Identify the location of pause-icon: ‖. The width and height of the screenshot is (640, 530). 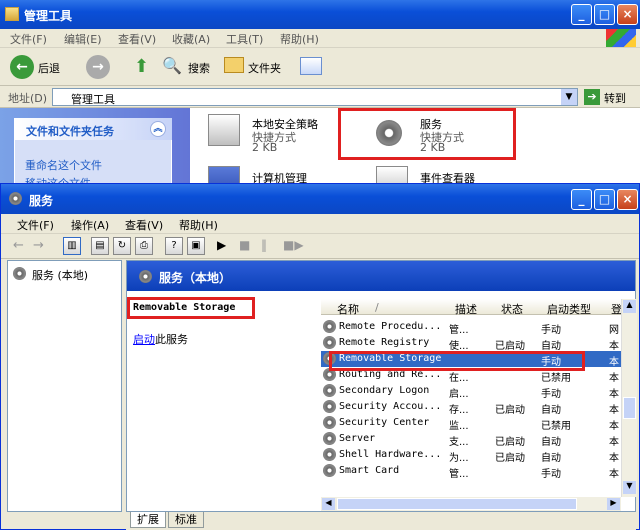
(264, 245).